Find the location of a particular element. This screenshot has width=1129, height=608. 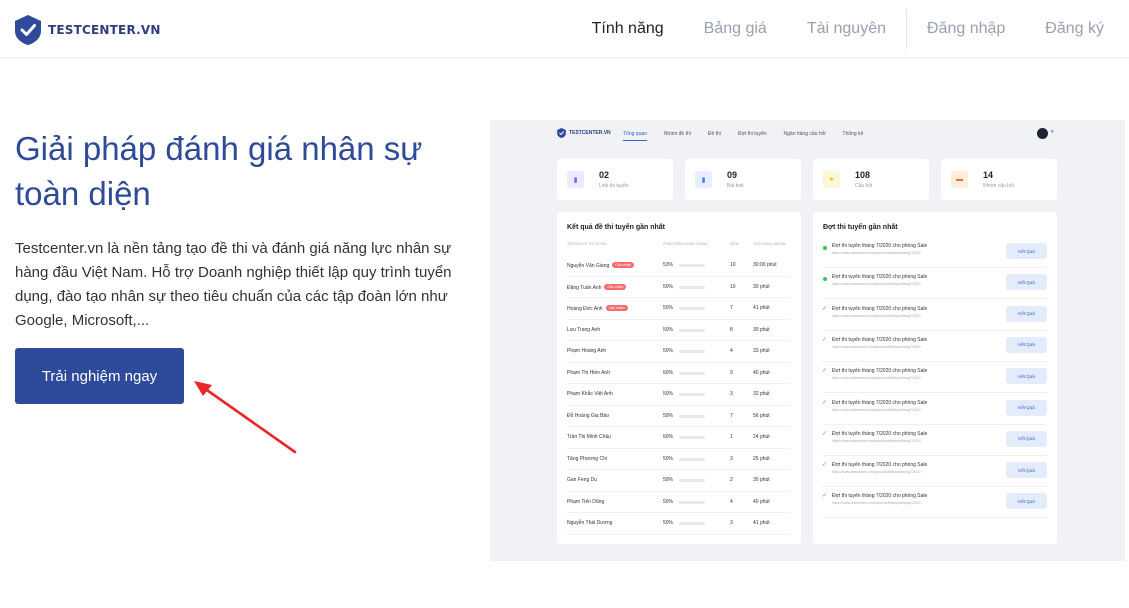

candidate-name: Trần Thị Minh Châu is located at coordinates (589, 437).